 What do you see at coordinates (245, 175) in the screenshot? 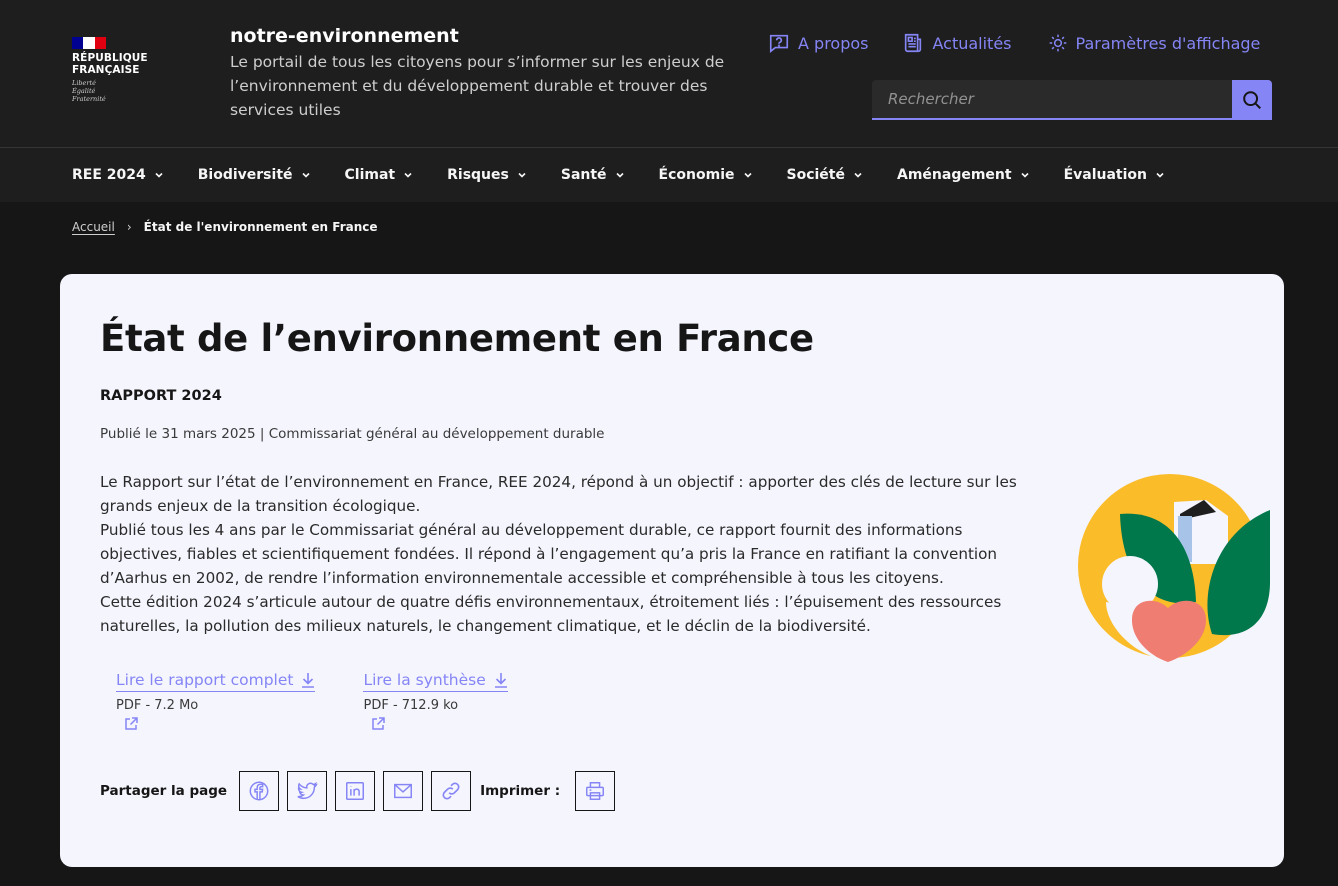
I see `nav-label: Biodiversité` at bounding box center [245, 175].